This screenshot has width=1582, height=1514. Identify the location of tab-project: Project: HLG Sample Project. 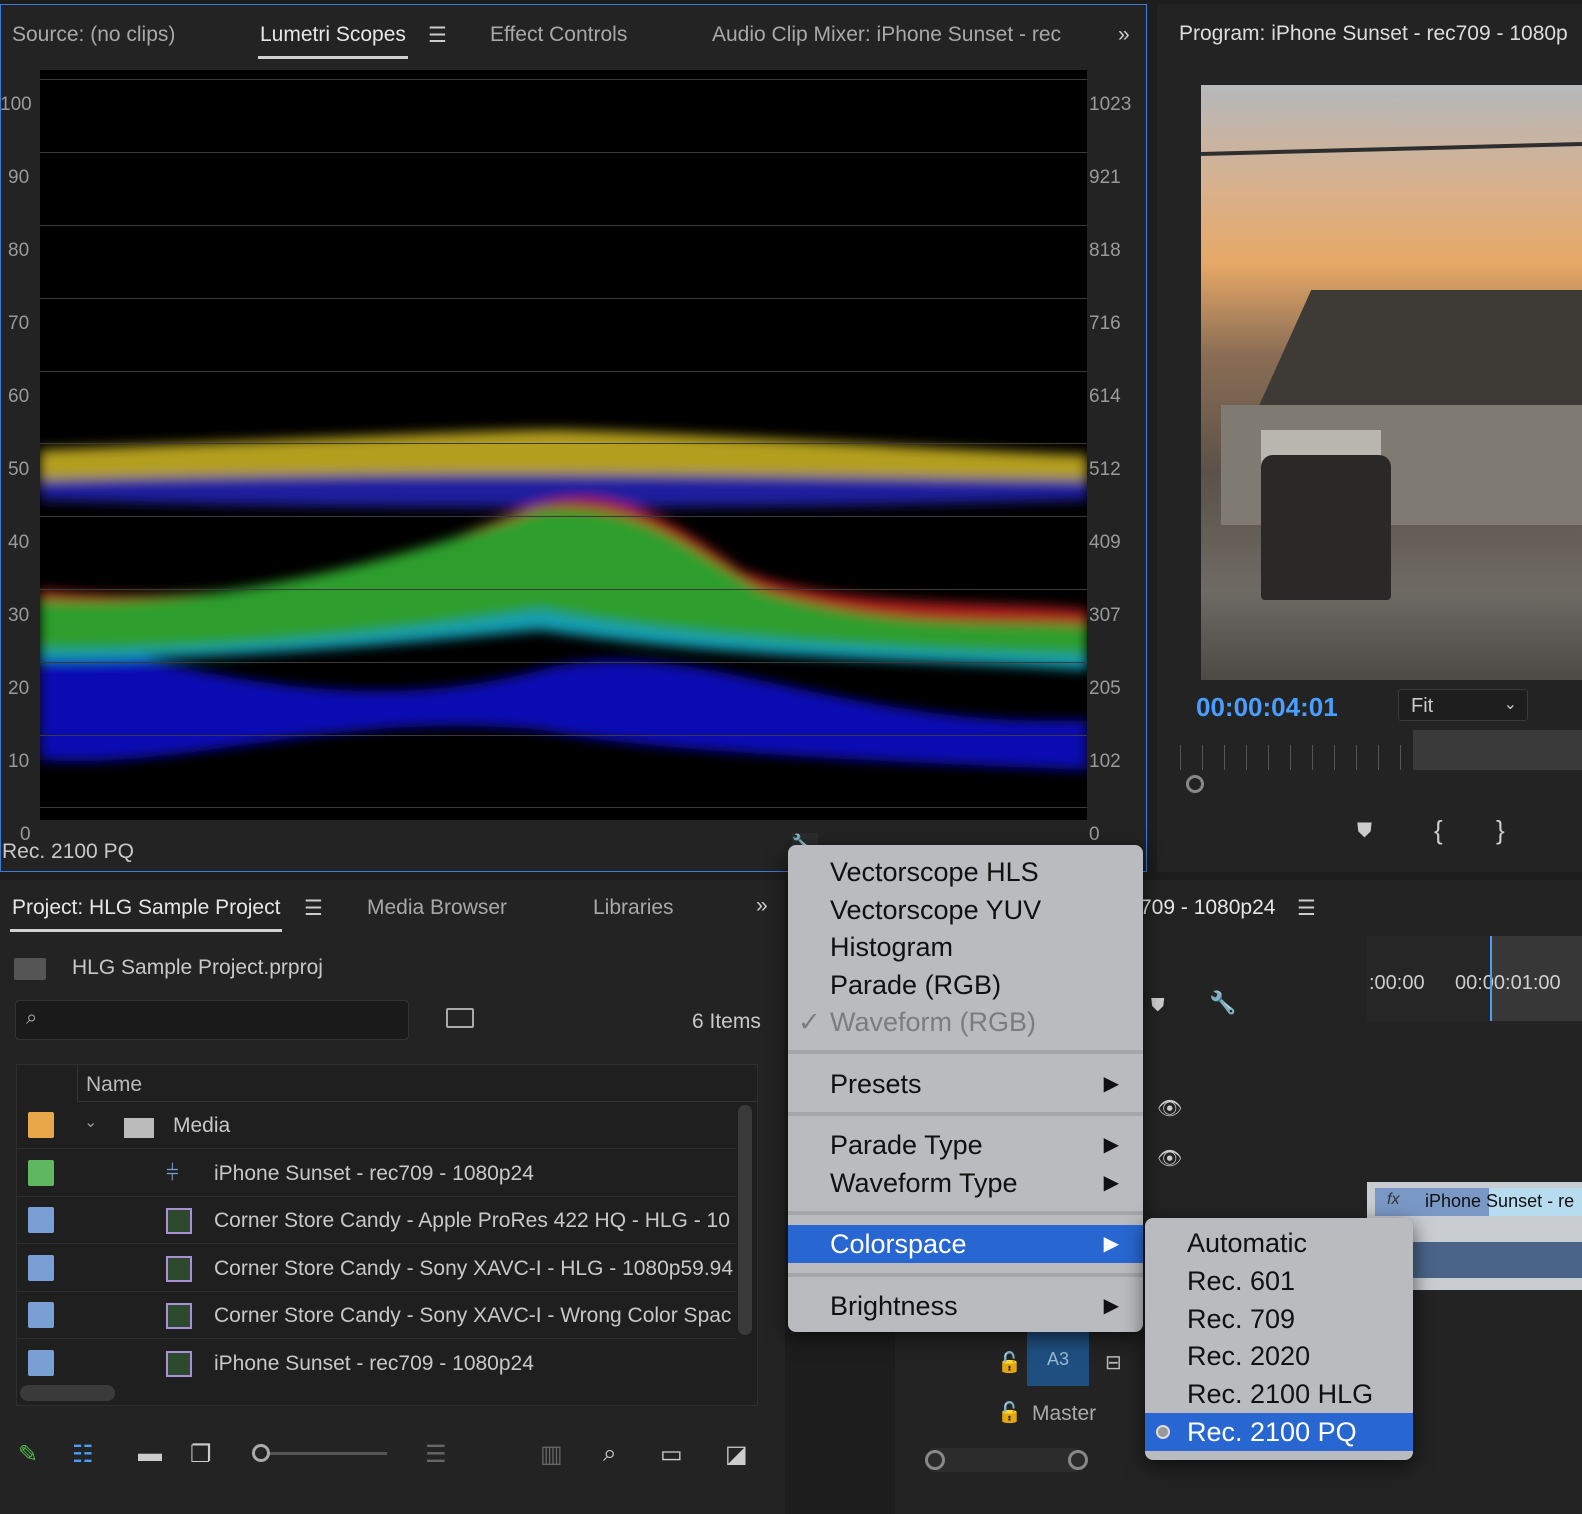
(146, 914).